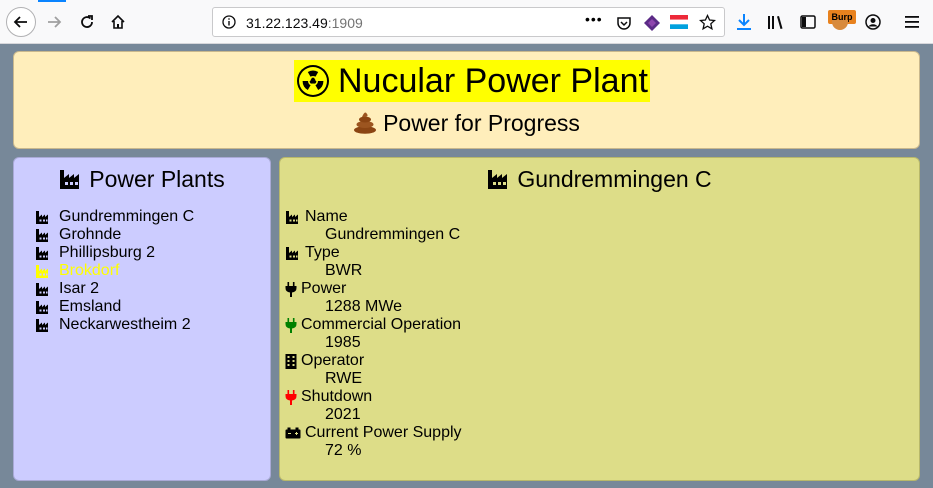  What do you see at coordinates (343, 450) in the screenshot?
I see `field-value-current-power-supply: 72 %` at bounding box center [343, 450].